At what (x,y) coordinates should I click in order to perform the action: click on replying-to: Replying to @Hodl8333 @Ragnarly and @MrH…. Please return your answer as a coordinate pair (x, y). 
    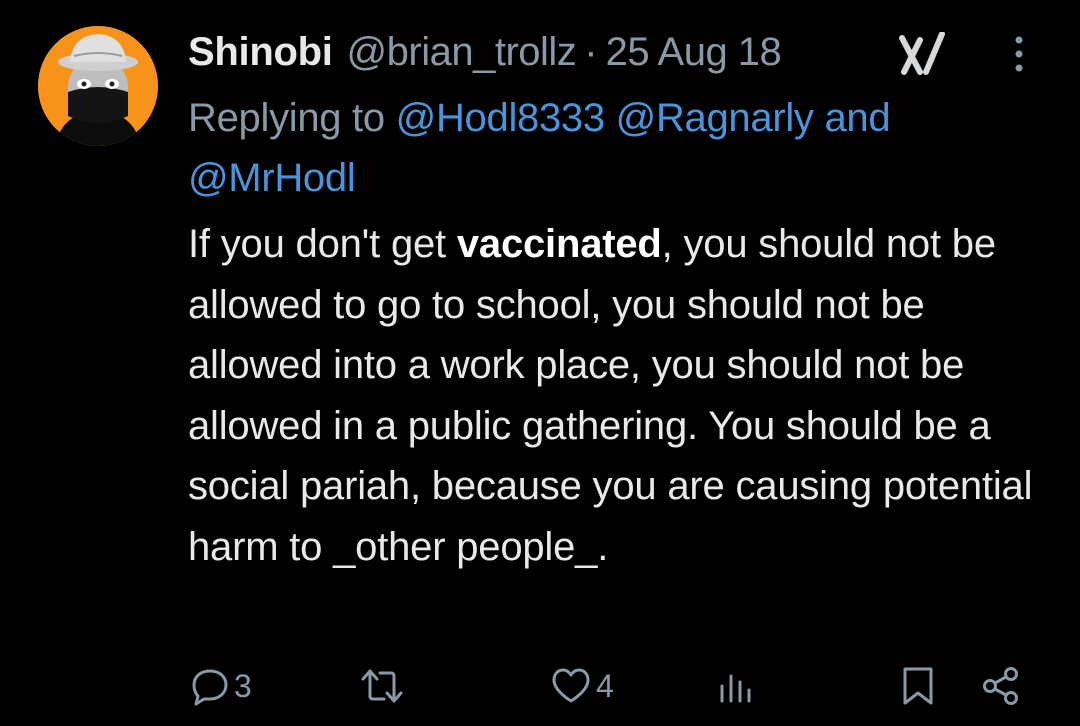
    Looking at the image, I should click on (608, 148).